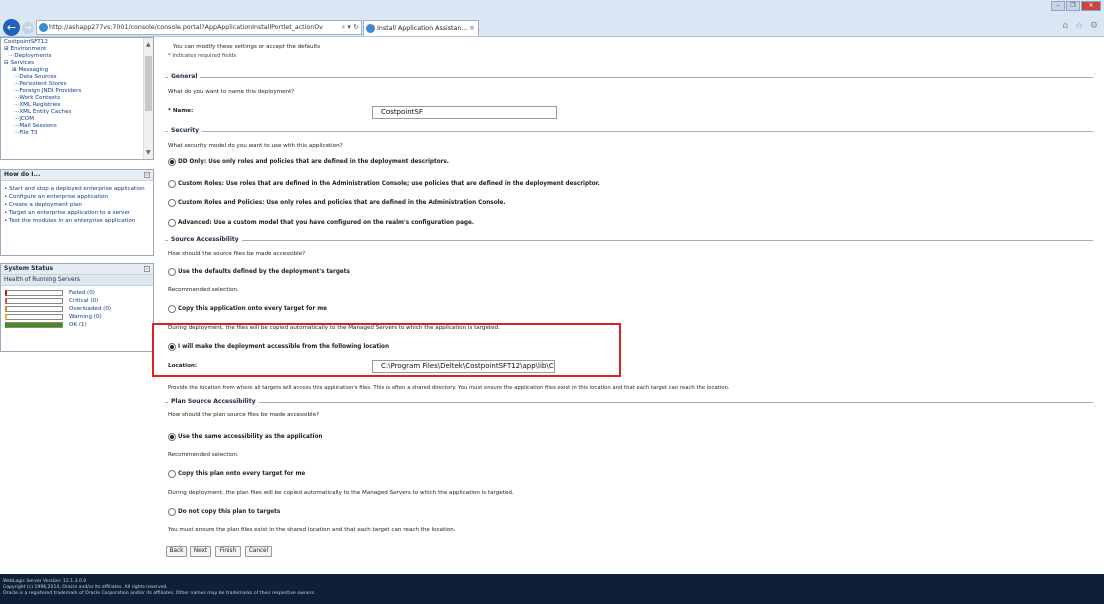 The height and width of the screenshot is (604, 1104). What do you see at coordinates (42, 112) in the screenshot?
I see `tree-item-xml-entity-caches: ···XML Entity Caches` at bounding box center [42, 112].